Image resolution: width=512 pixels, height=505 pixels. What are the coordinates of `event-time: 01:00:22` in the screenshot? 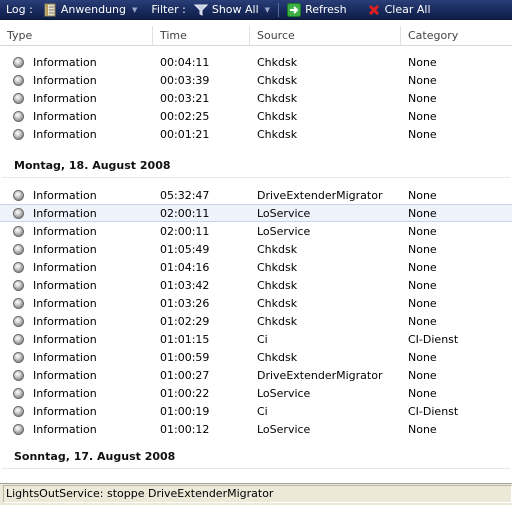 It's located at (185, 393).